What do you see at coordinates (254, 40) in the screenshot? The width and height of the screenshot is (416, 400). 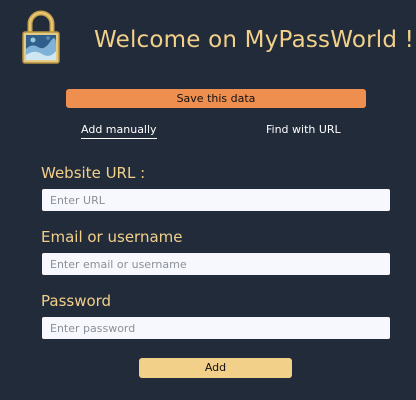 I see `page-title: Welcome on MyPassWorld !` at bounding box center [254, 40].